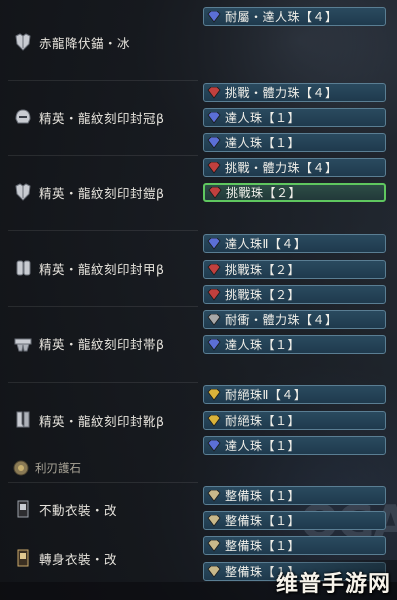  I want to click on decoration-slot: 耐絕珠Ⅱ【４】, so click(294, 394).